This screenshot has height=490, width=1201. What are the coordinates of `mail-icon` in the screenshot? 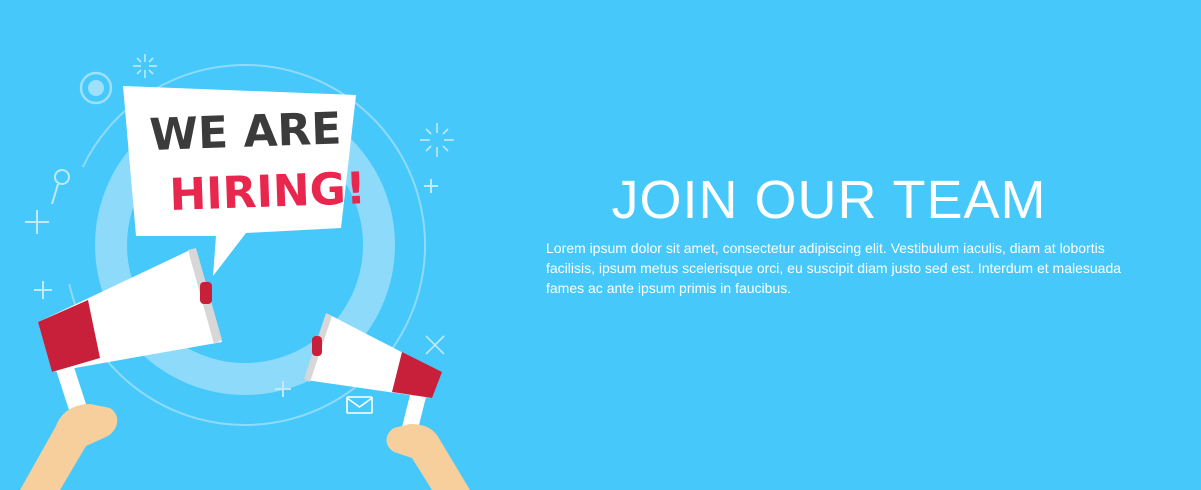 It's located at (359, 405).